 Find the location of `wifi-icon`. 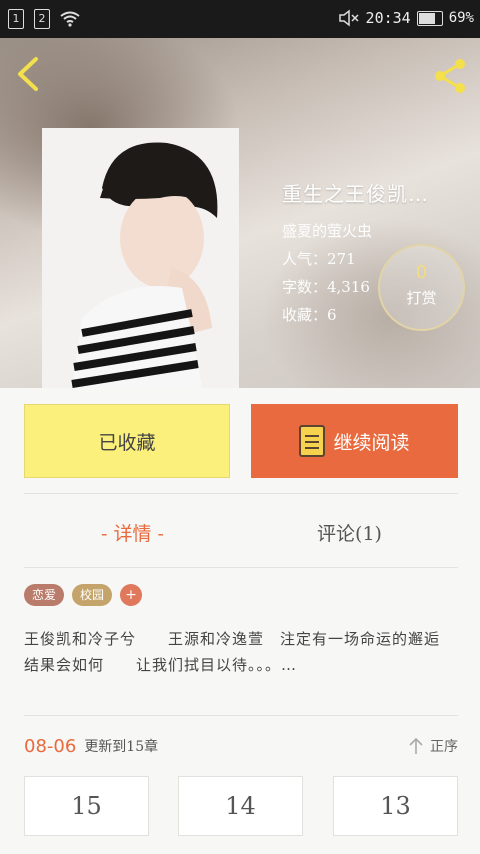

wifi-icon is located at coordinates (70, 19).